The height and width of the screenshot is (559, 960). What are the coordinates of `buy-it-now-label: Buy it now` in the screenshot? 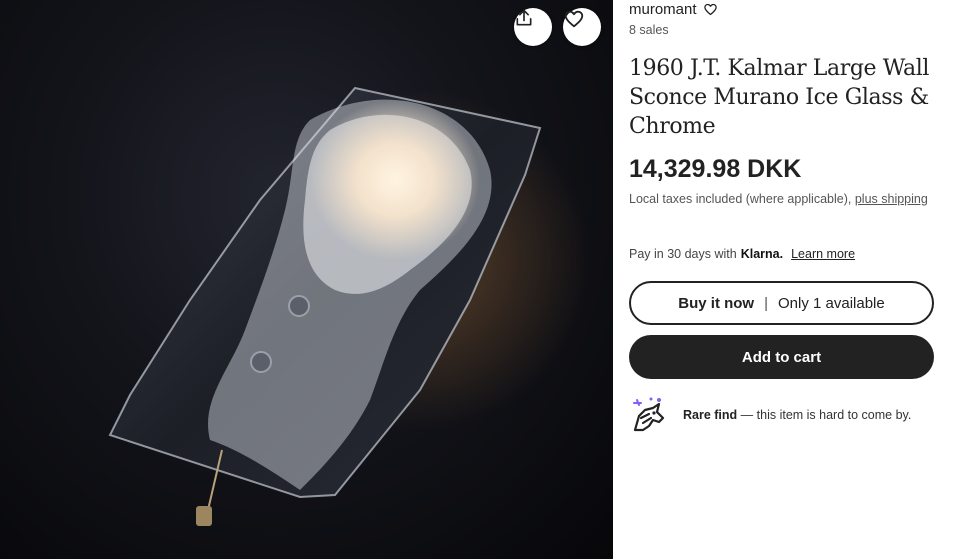 It's located at (716, 303).